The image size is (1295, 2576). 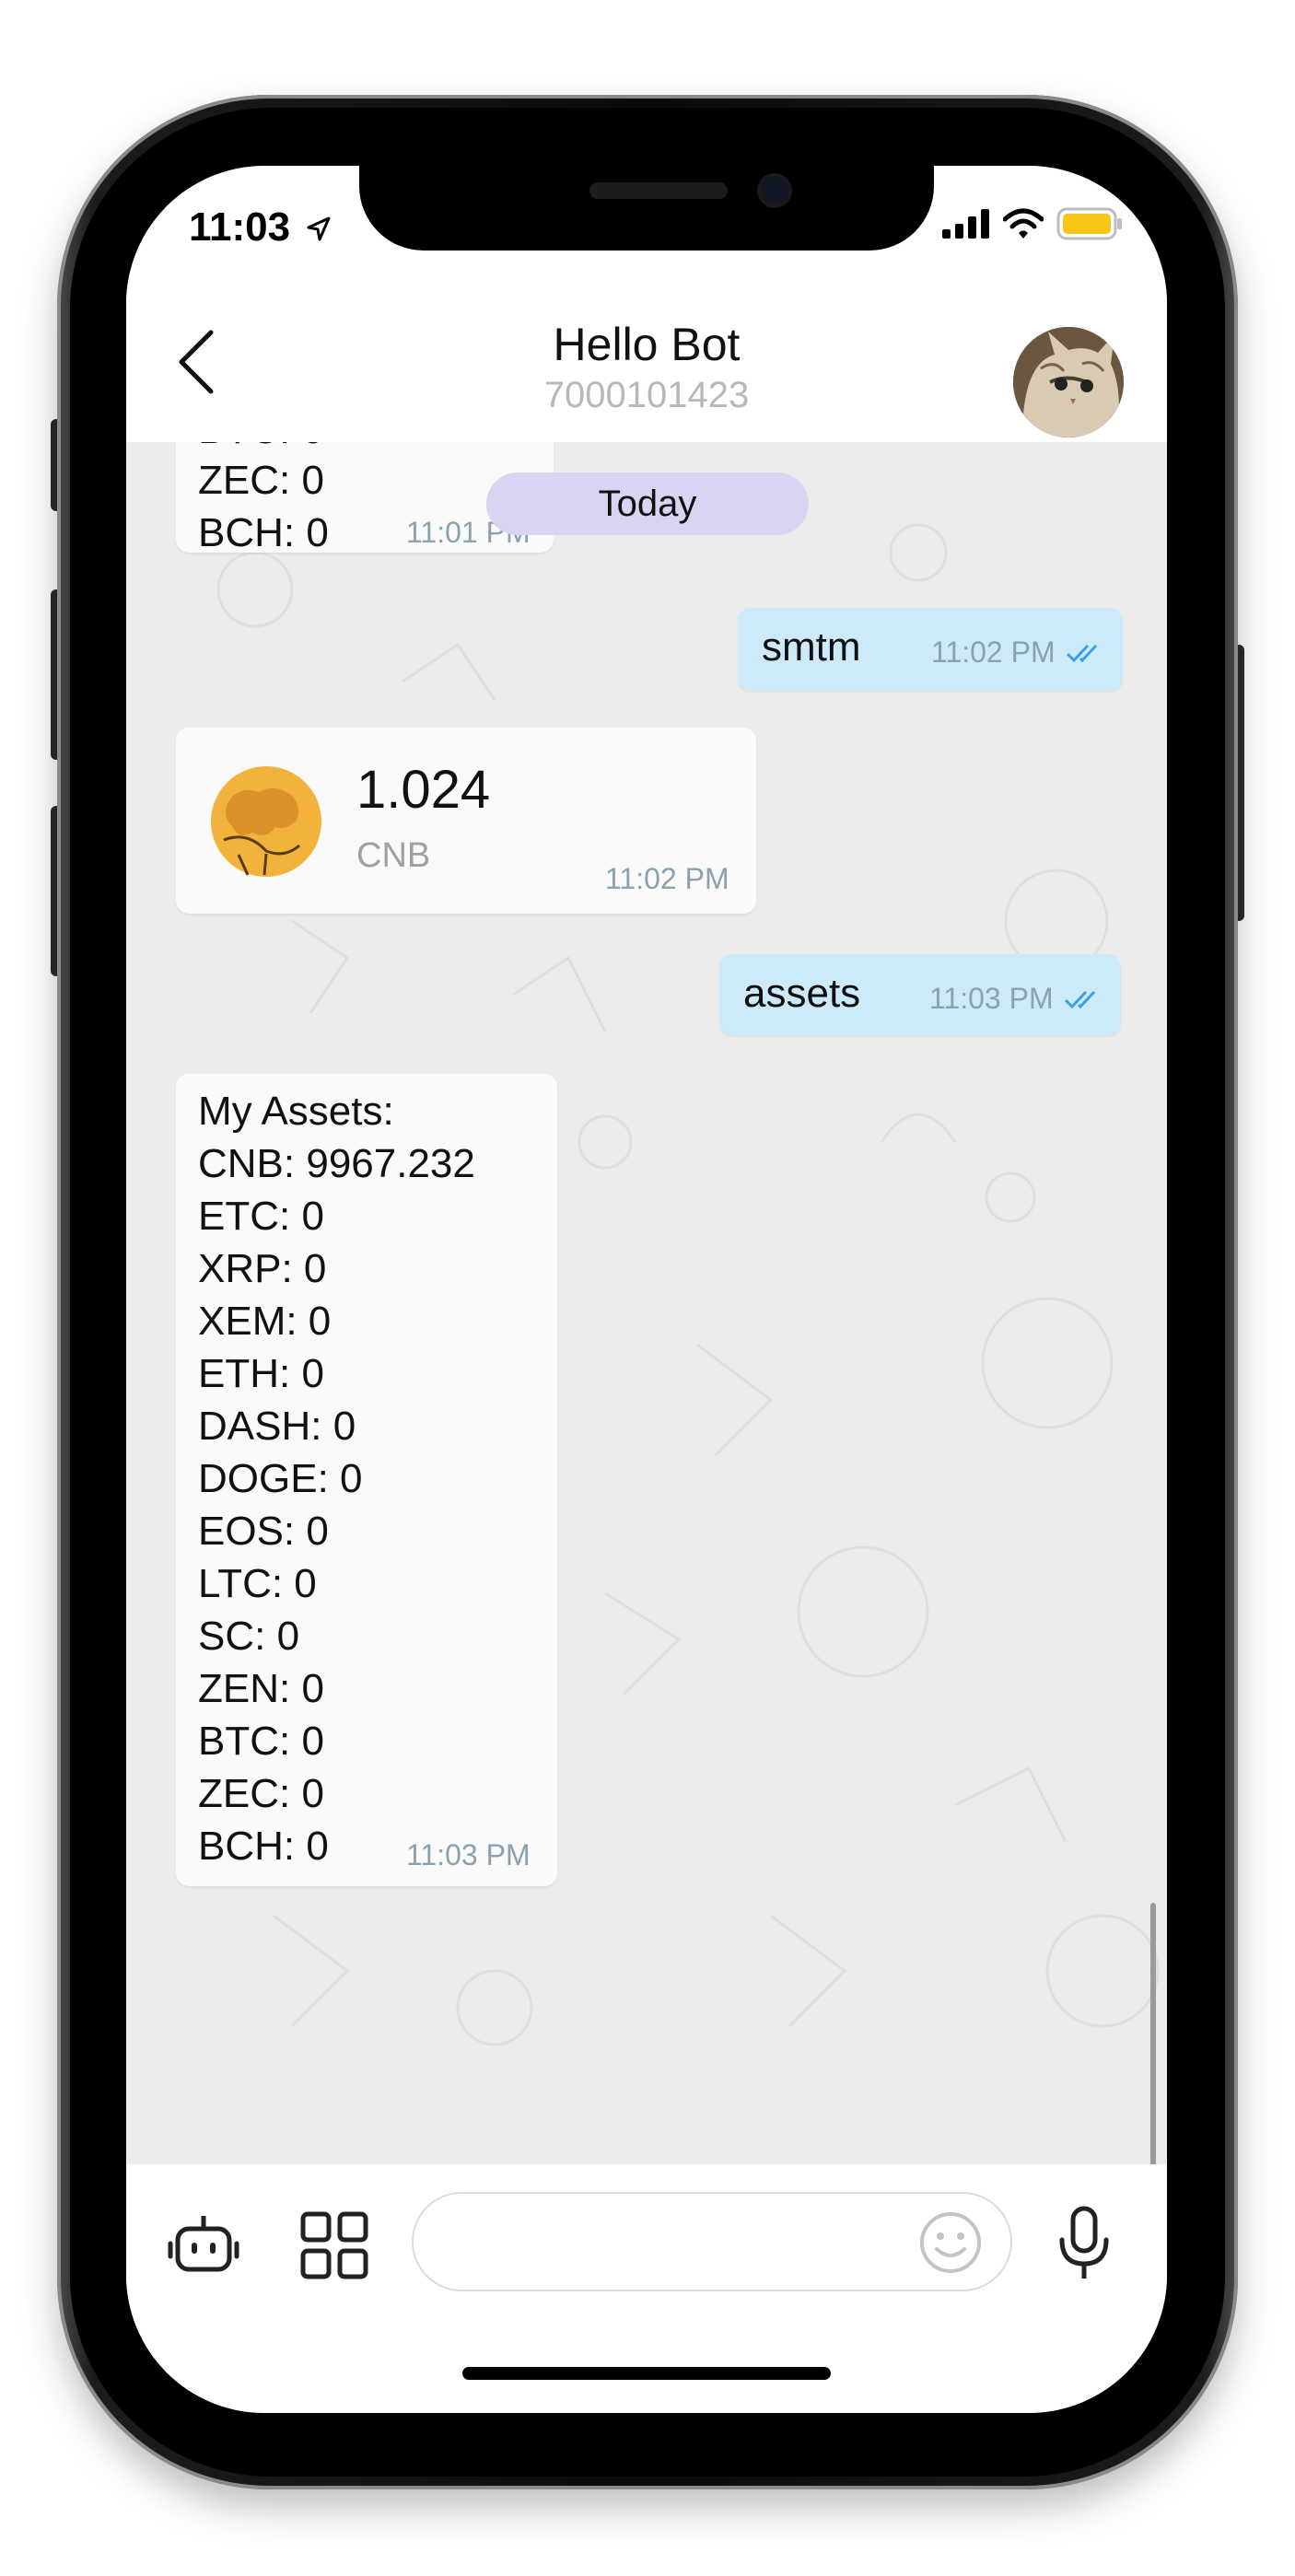 I want to click on speaker, so click(x=658, y=190).